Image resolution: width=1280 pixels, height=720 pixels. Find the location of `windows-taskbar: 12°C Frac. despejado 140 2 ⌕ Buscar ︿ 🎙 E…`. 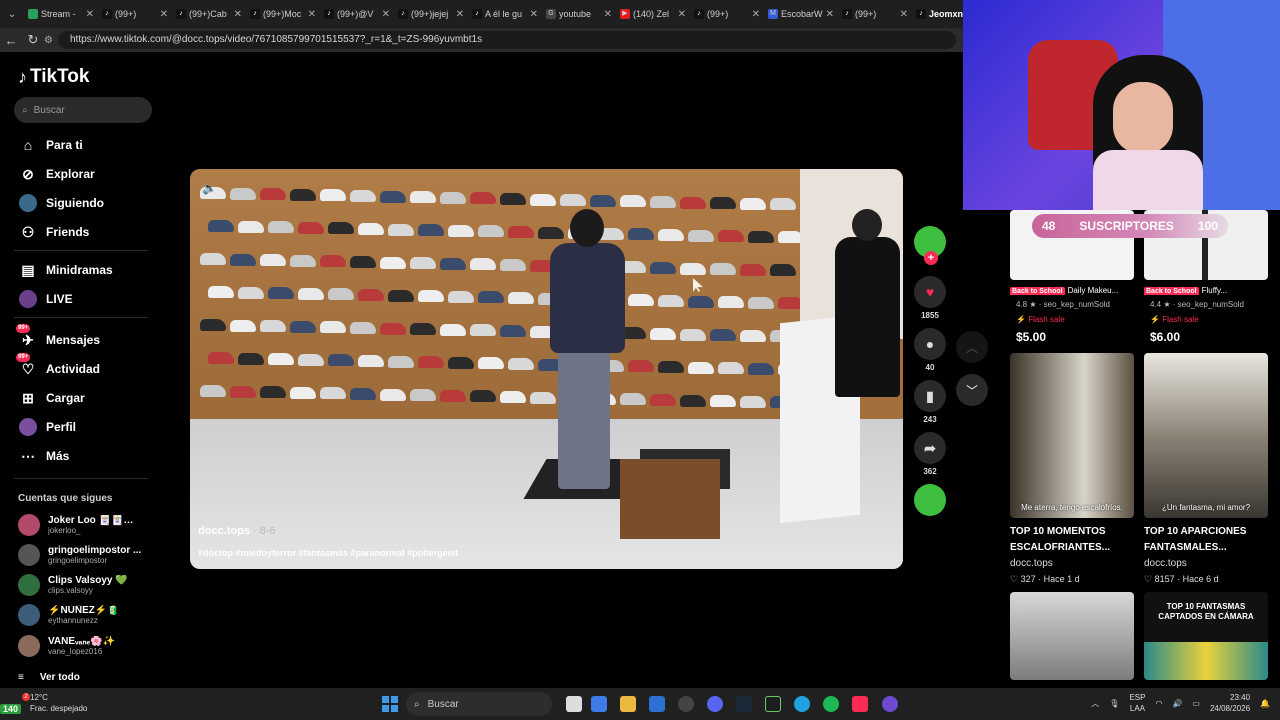

windows-taskbar: 12°C Frac. despejado 140 2 ⌕ Buscar ︿ 🎙 E… is located at coordinates (640, 704).